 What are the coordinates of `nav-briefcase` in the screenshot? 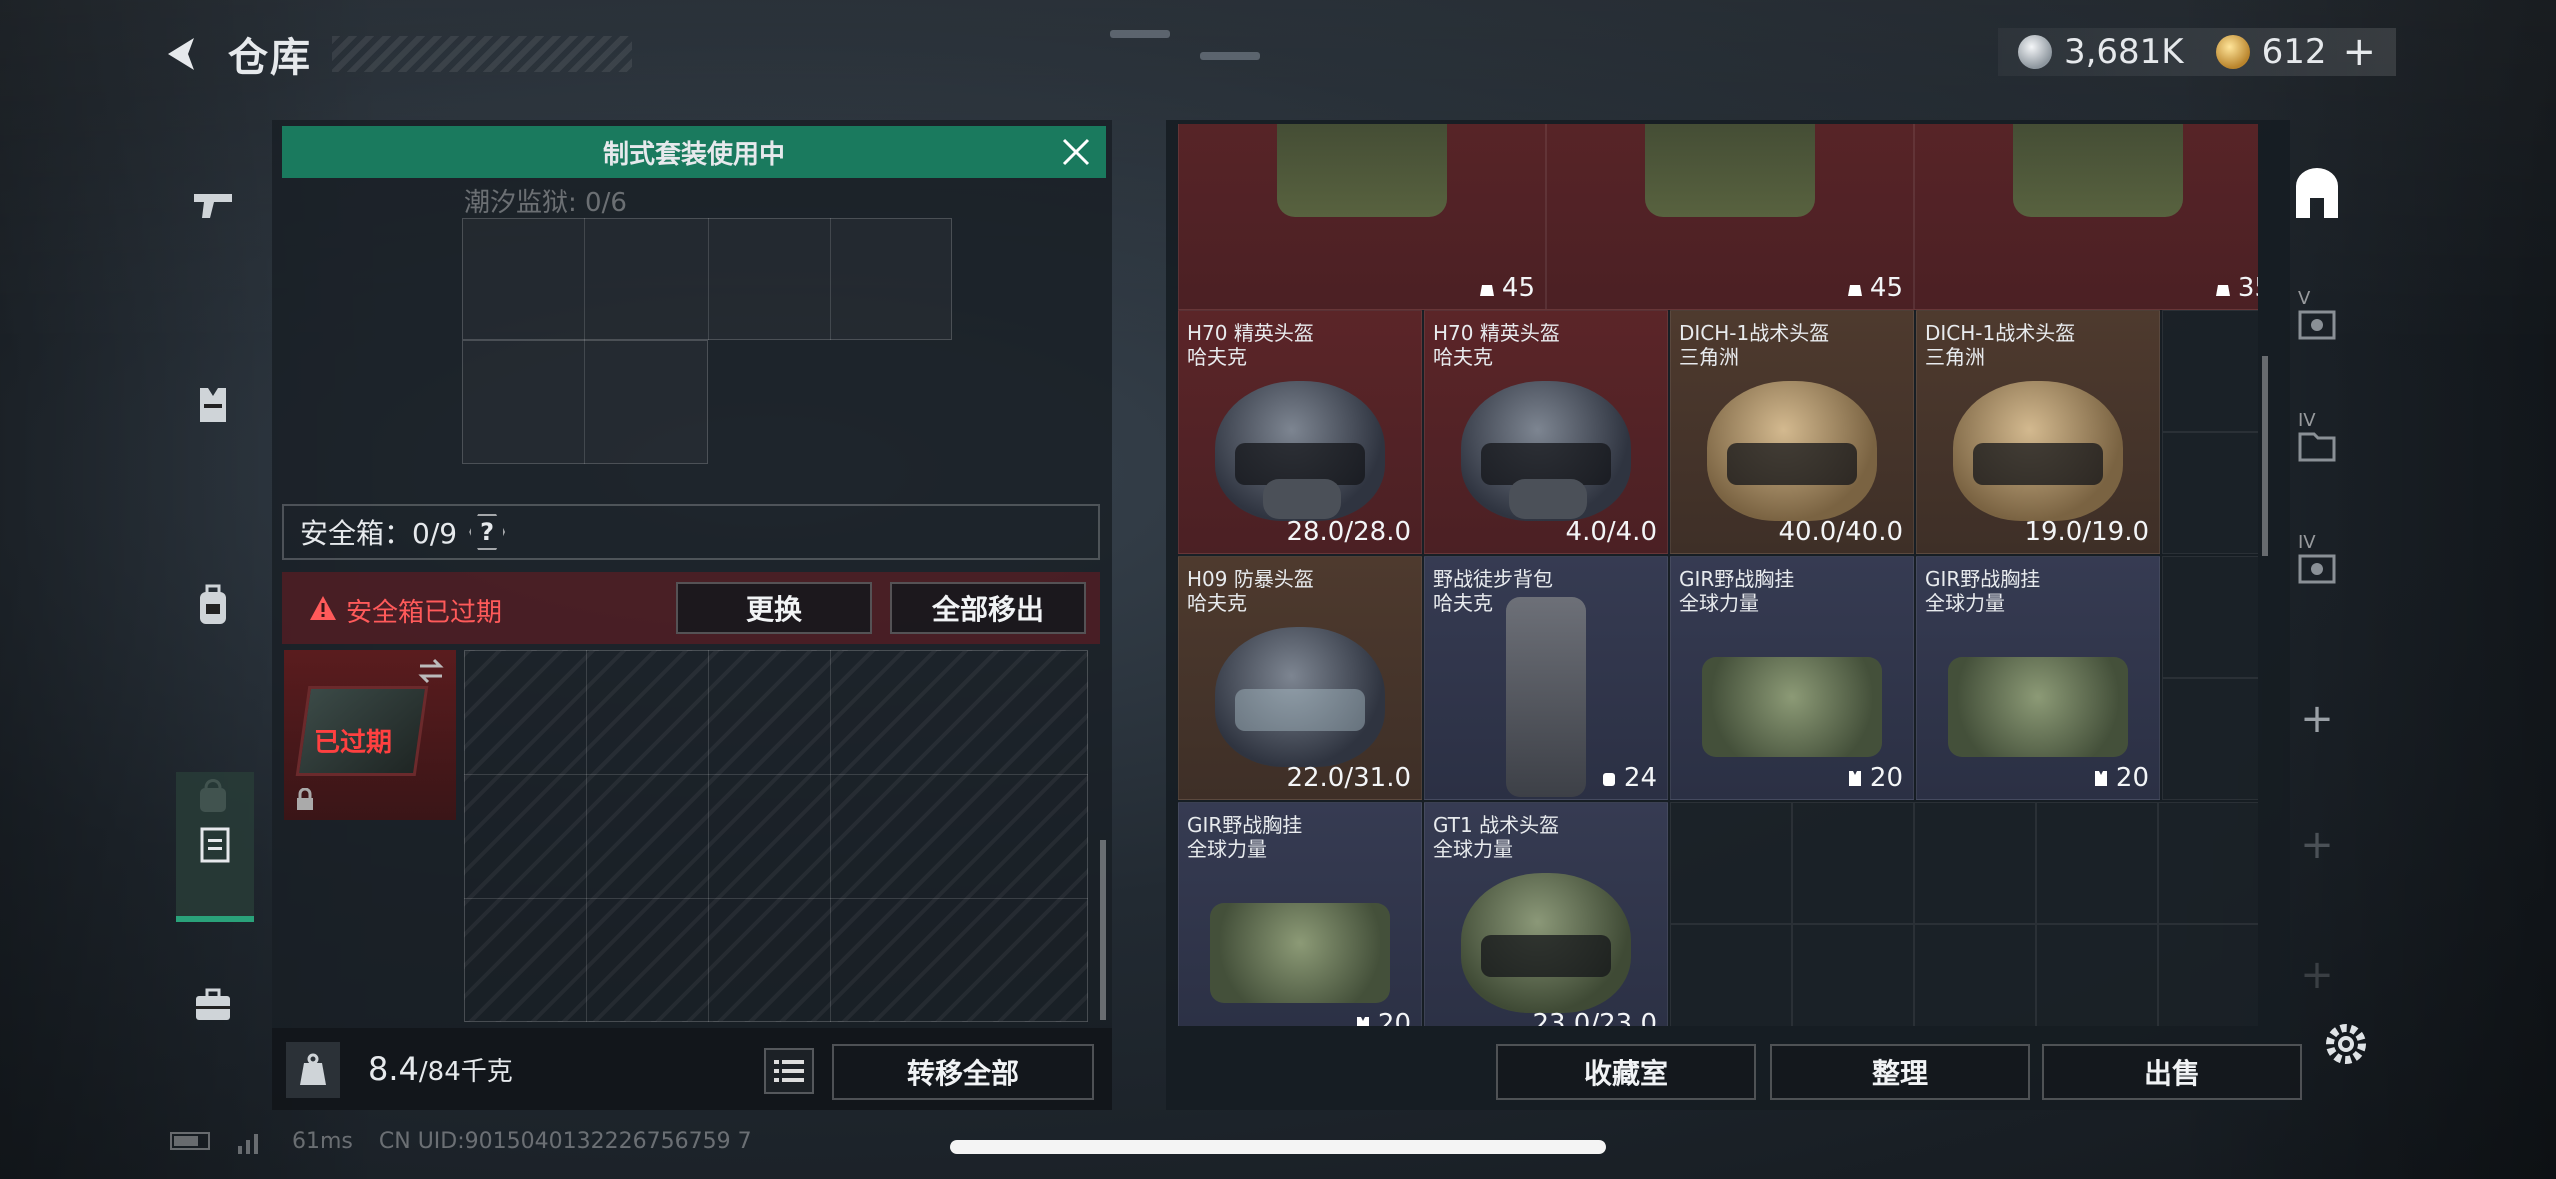 It's located at (213, 1005).